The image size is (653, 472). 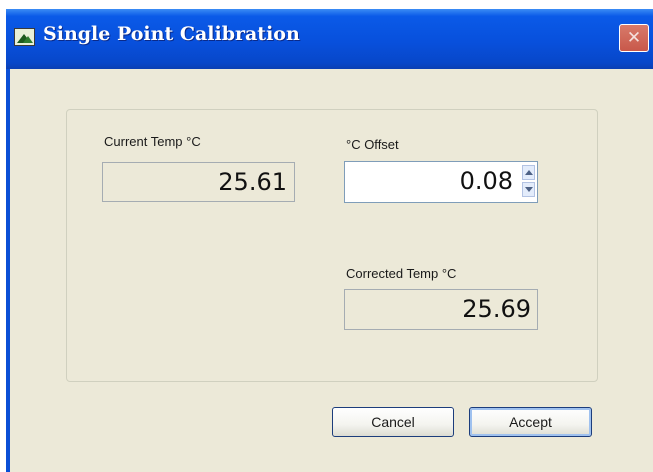 What do you see at coordinates (401, 273) in the screenshot?
I see `corrected-temp-label: Corrected Temp °C` at bounding box center [401, 273].